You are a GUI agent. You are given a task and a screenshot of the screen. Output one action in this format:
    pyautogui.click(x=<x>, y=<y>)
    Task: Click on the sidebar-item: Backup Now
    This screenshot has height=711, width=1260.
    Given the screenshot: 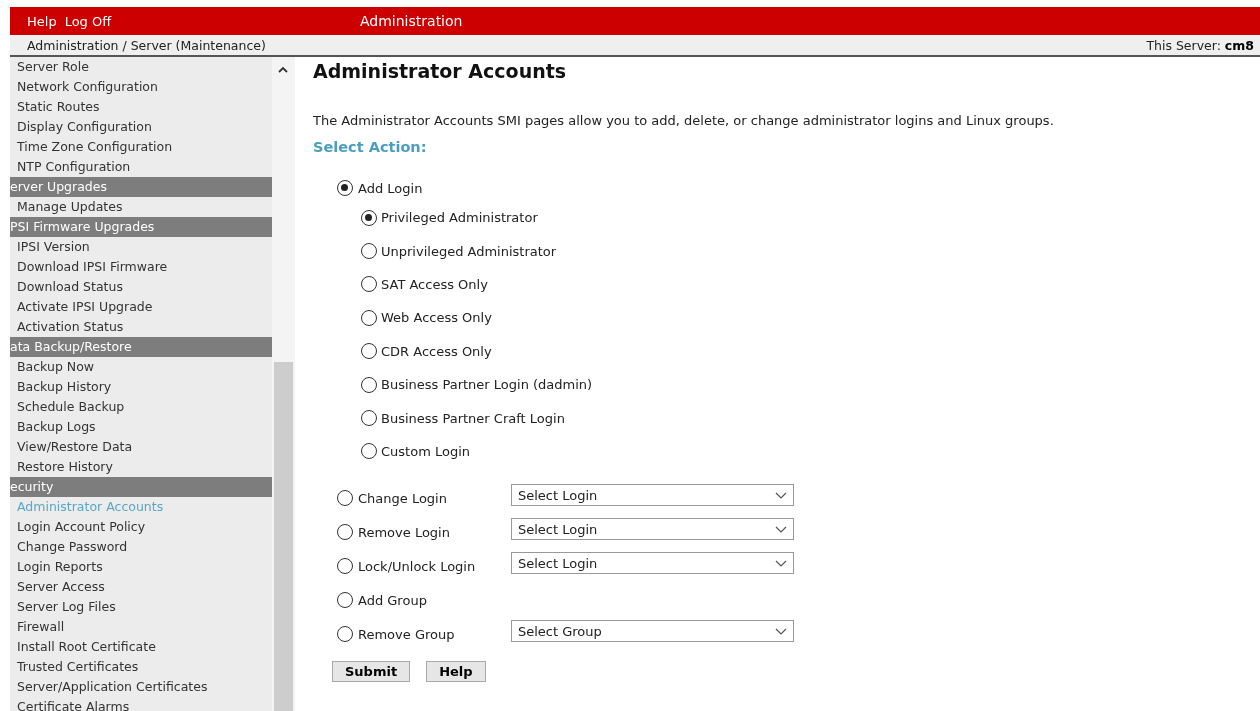 What is the action you would take?
    pyautogui.click(x=141, y=367)
    